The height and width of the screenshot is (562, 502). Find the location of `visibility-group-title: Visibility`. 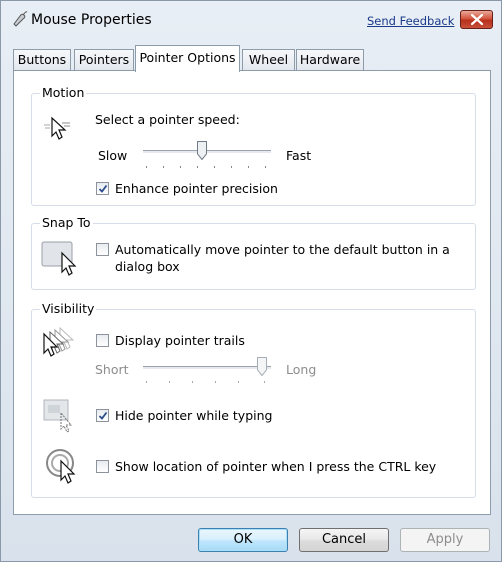

visibility-group-title: Visibility is located at coordinates (68, 308).